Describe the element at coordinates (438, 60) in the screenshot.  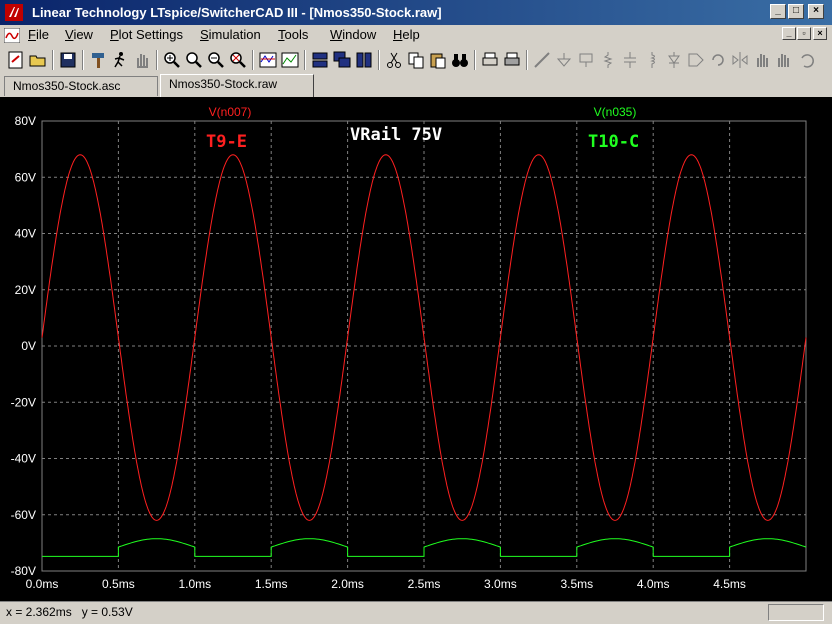
I see `paste-icon` at that location.